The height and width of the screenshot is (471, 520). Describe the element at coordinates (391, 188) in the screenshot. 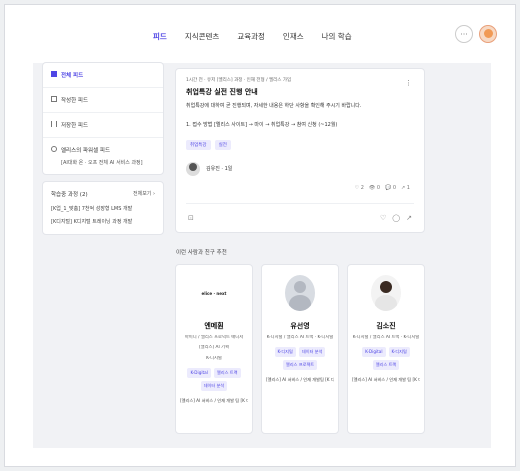

I see `comment-count: 💬 0` at that location.